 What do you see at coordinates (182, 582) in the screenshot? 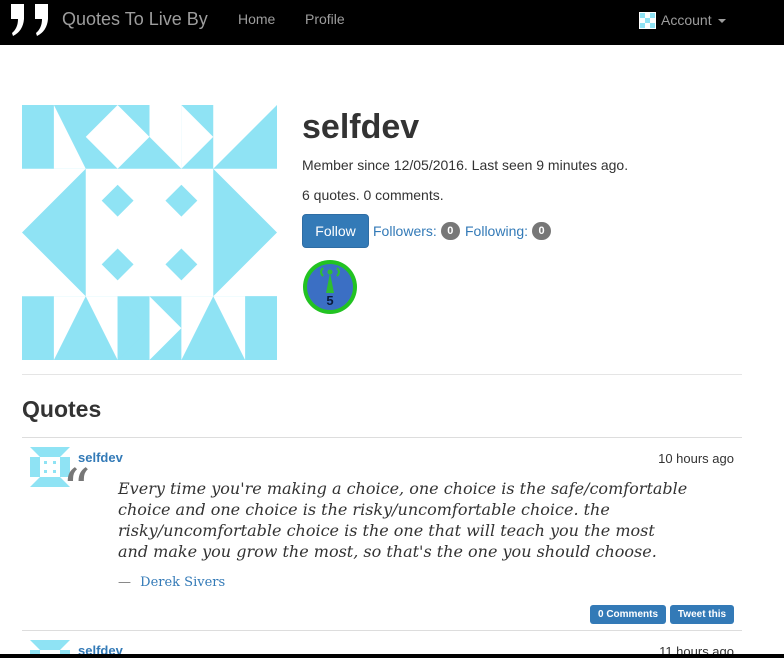
I see `quote-source-link: Derek Sivers` at bounding box center [182, 582].